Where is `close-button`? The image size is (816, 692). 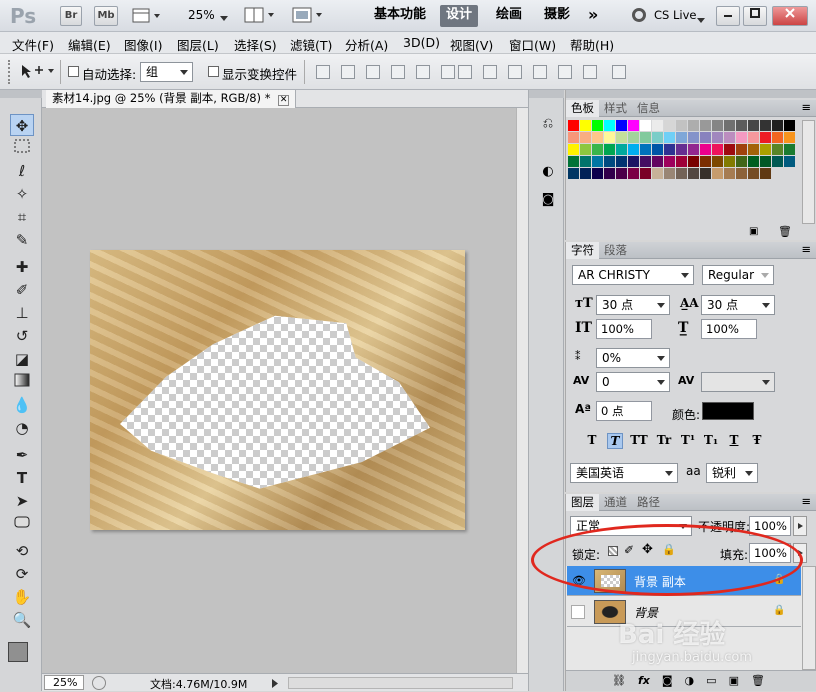 close-button is located at coordinates (790, 16).